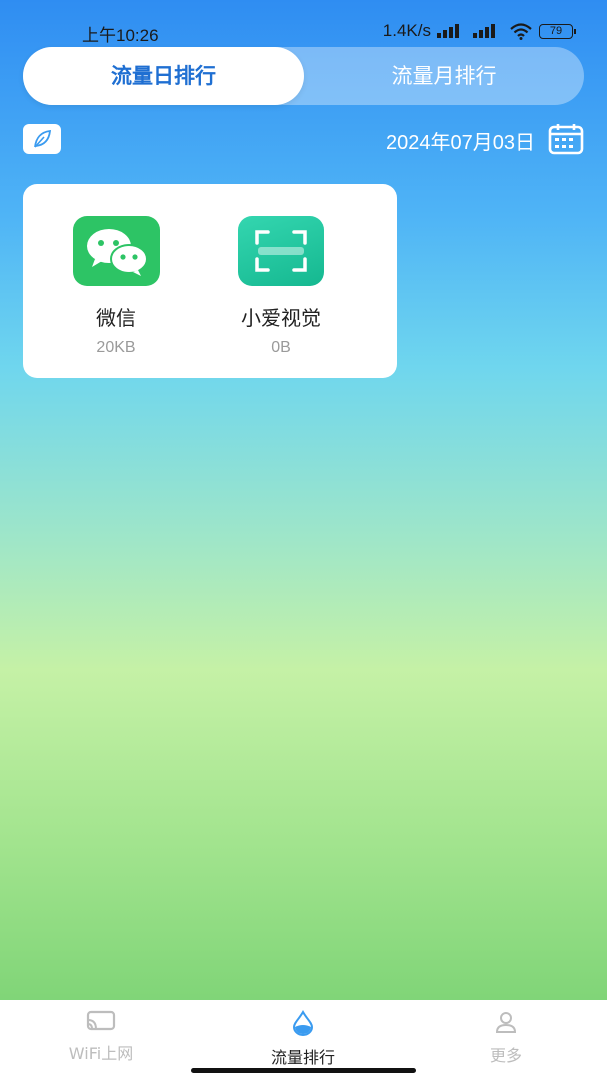  What do you see at coordinates (303, 1038) in the screenshot?
I see `nav-item-traffic-ranking: 流量排行` at bounding box center [303, 1038].